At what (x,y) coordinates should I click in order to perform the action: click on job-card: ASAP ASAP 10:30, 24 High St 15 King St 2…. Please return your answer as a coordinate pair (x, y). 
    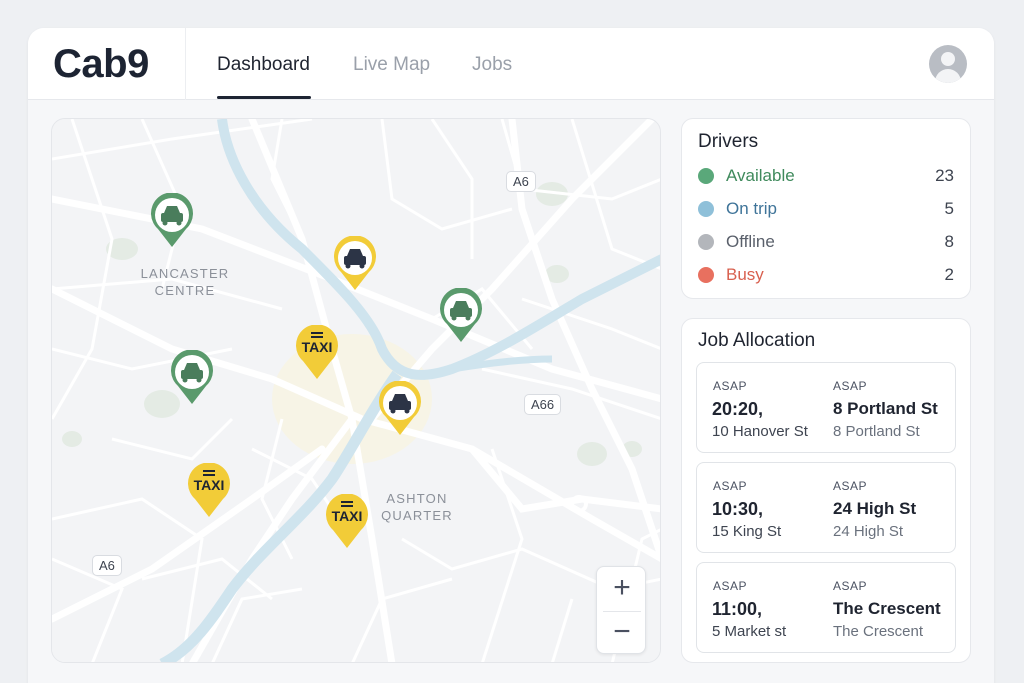
    Looking at the image, I should click on (826, 507).